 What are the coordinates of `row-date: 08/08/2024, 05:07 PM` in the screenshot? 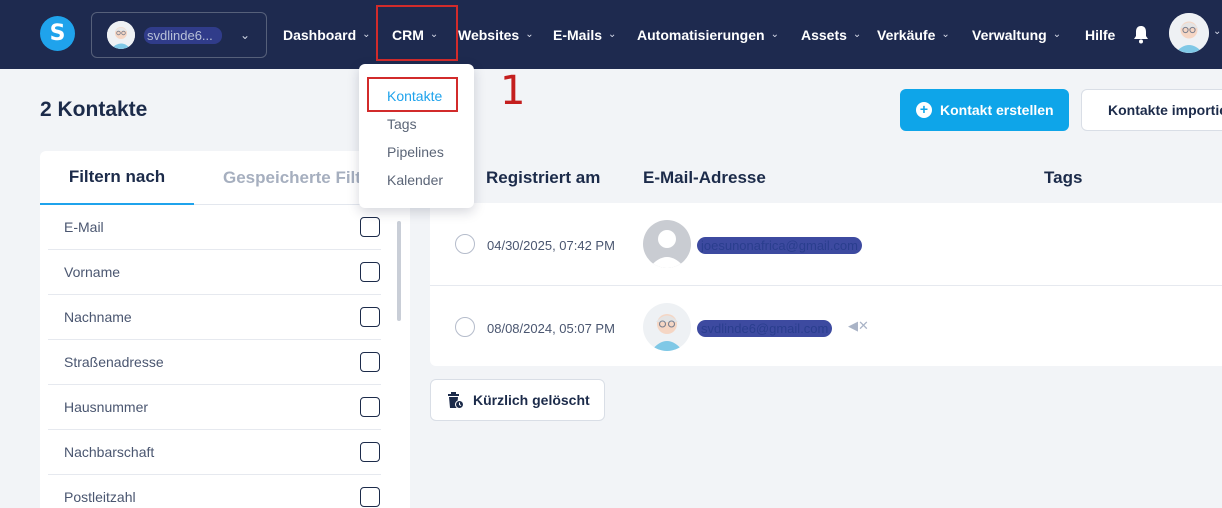 It's located at (551, 328).